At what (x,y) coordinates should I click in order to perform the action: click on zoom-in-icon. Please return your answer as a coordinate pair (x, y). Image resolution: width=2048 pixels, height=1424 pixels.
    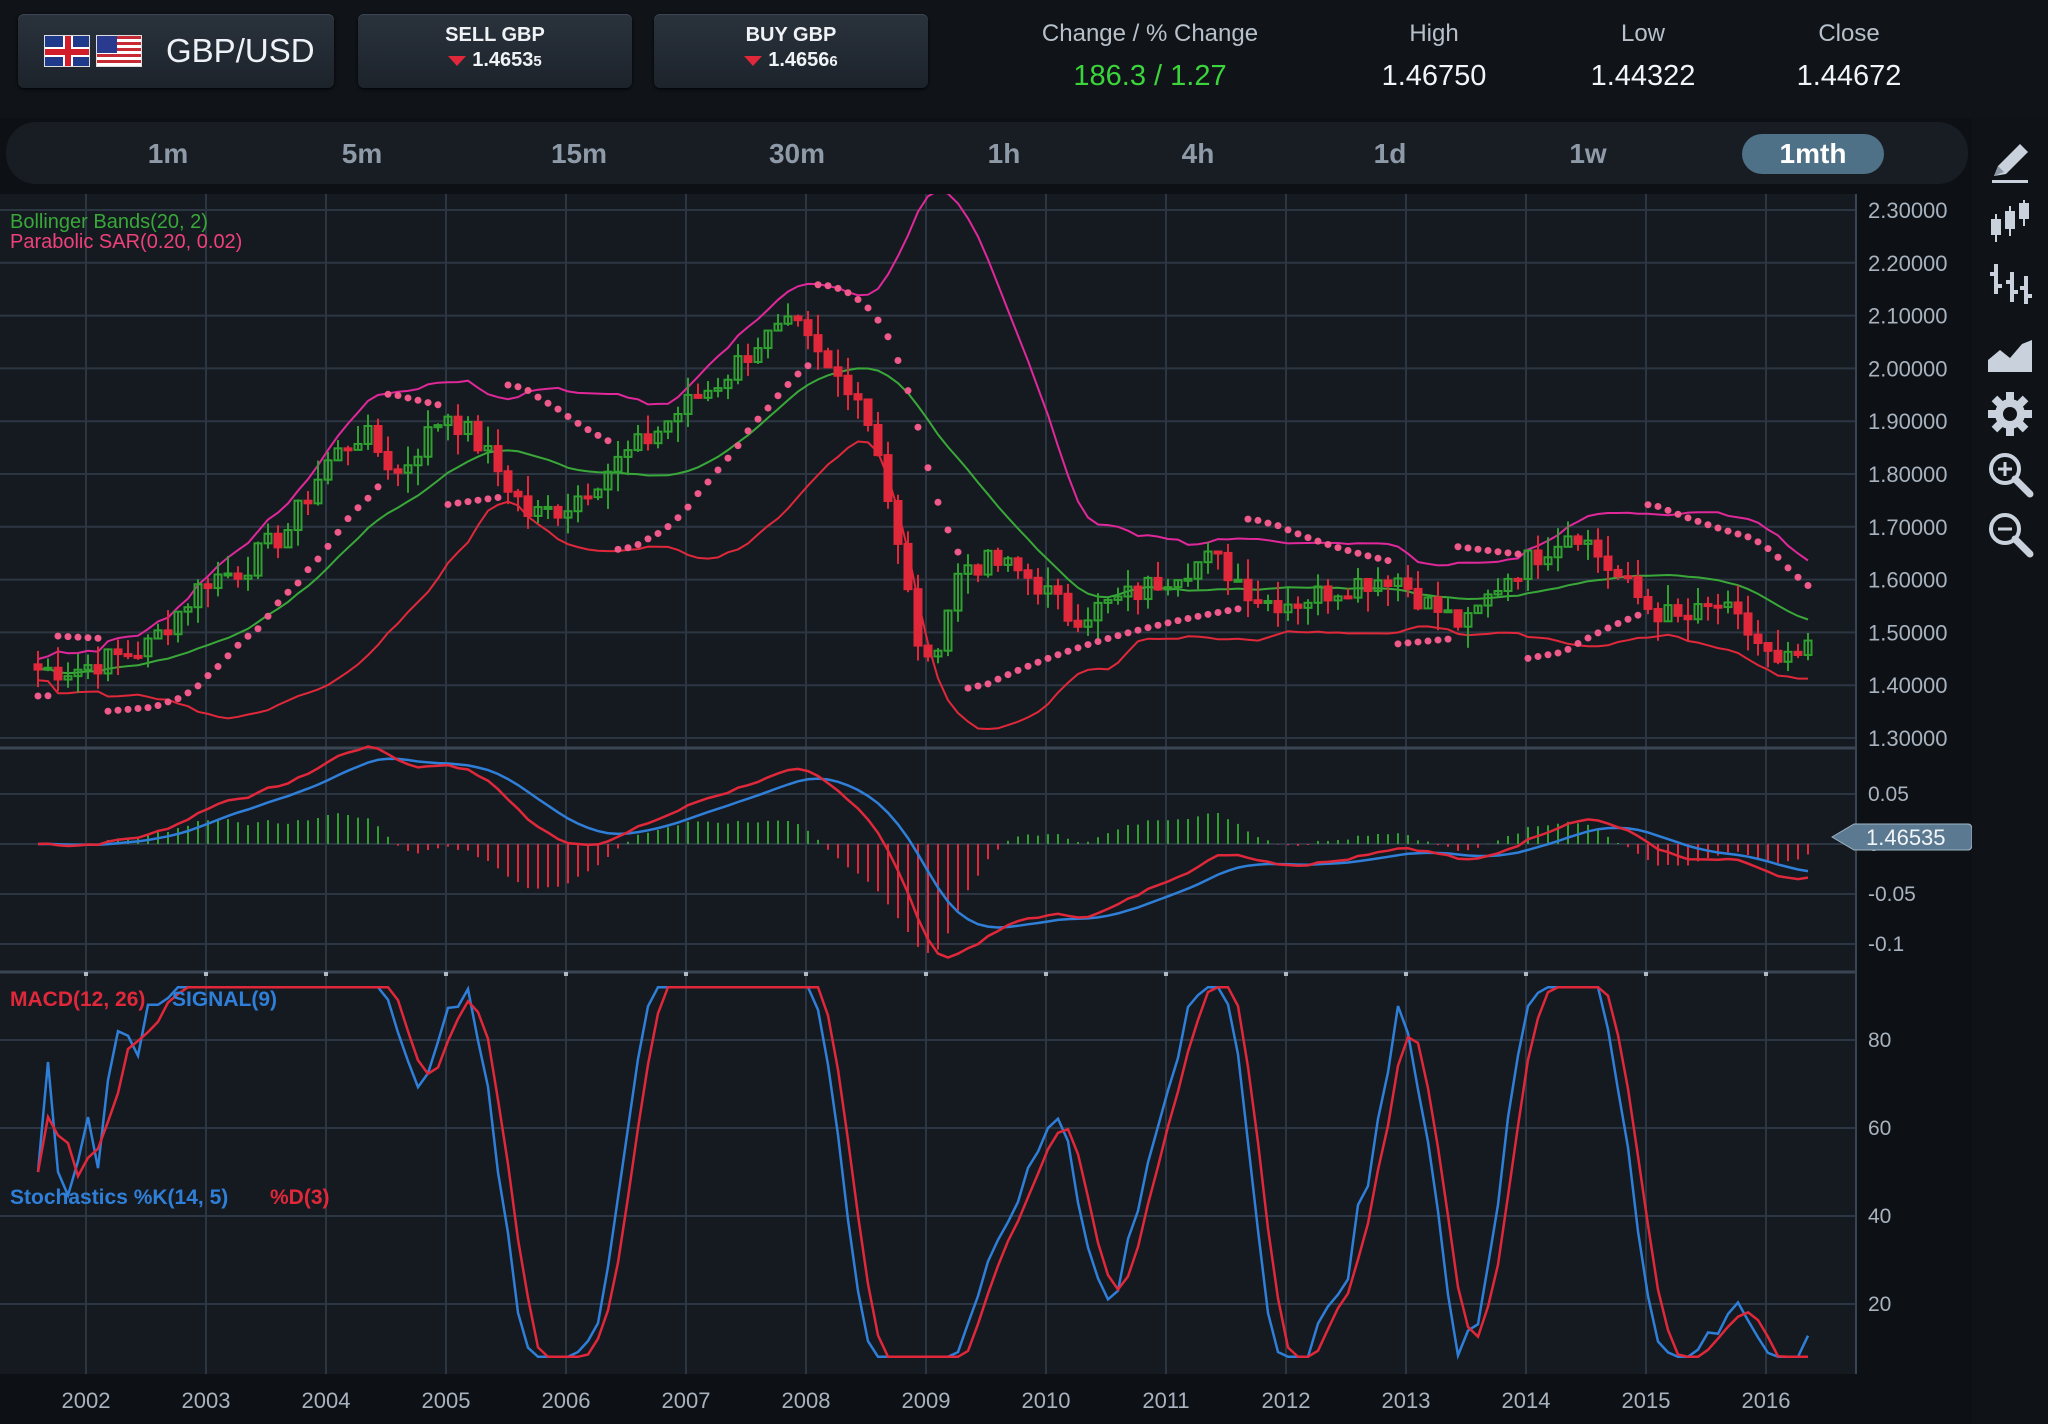
    Looking at the image, I should click on (2010, 474).